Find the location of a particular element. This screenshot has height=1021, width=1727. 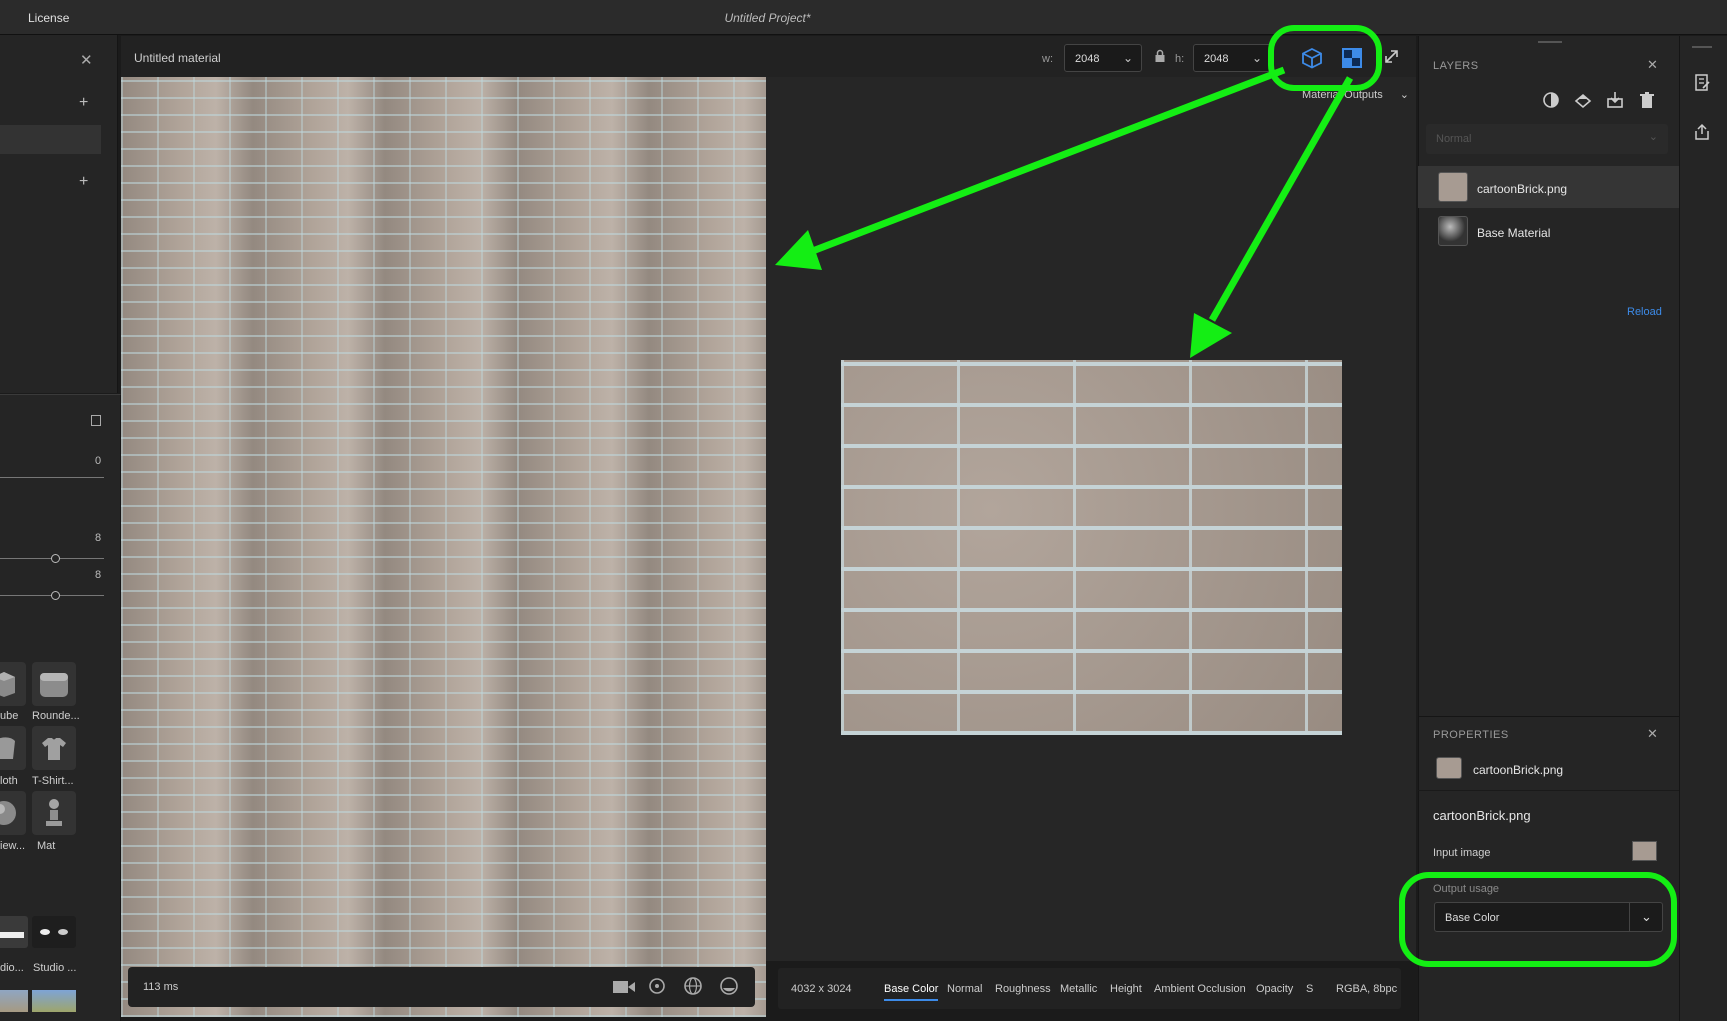

annotation-arrows is located at coordinates (1064, 212).